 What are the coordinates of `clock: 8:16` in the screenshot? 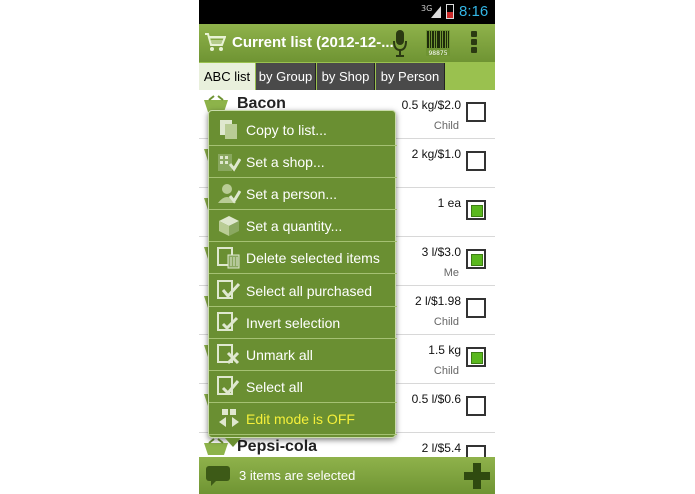 It's located at (474, 11).